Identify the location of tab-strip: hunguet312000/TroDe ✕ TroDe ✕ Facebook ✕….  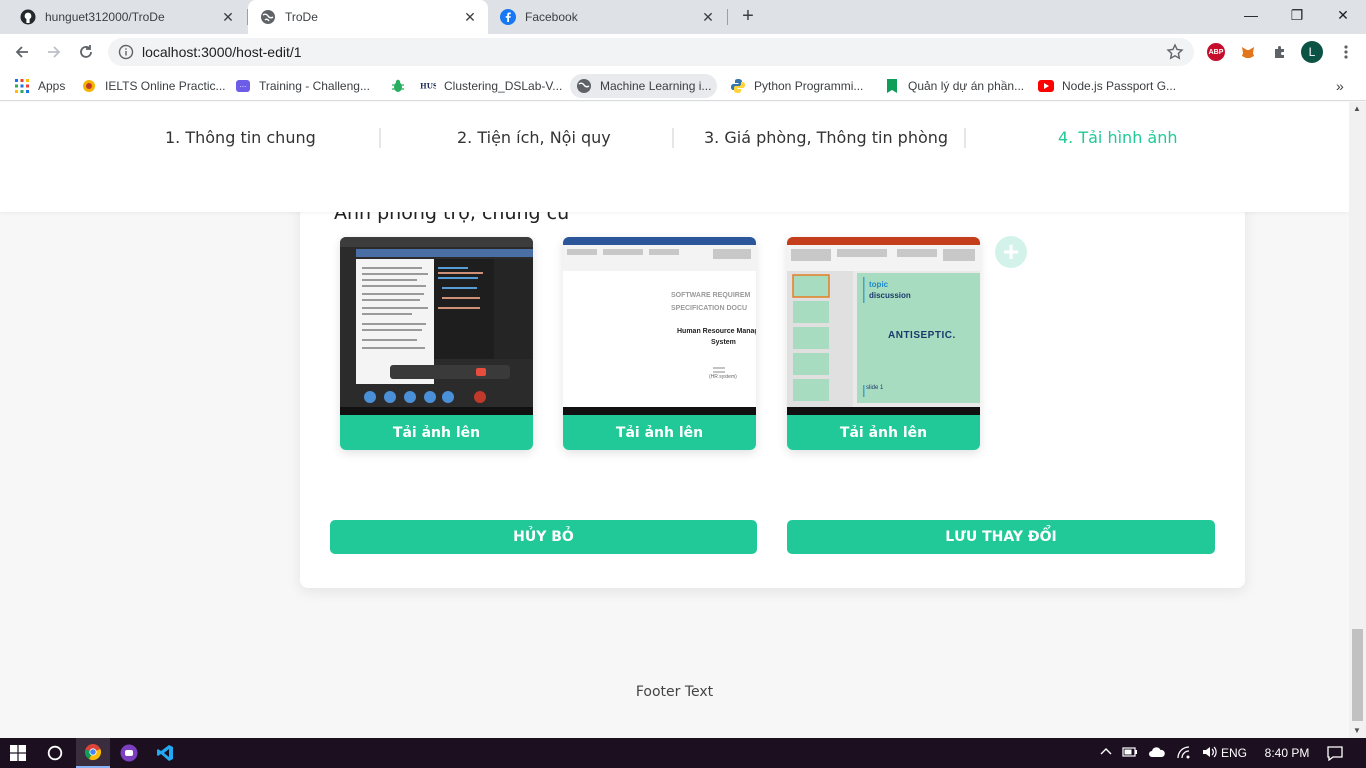
(683, 17).